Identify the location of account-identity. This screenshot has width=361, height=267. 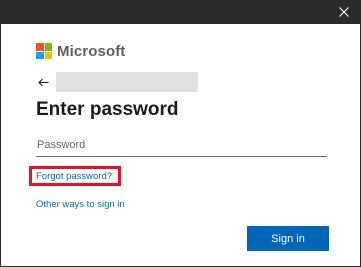
(117, 82).